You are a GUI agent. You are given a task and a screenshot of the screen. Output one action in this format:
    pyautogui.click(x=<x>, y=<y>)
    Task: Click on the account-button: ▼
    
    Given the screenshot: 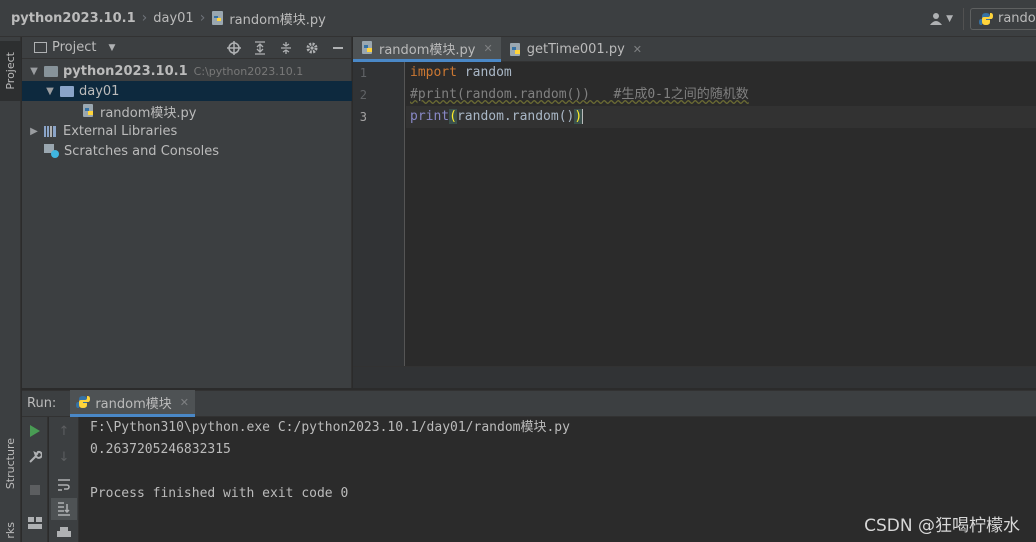 What is the action you would take?
    pyautogui.click(x=941, y=19)
    